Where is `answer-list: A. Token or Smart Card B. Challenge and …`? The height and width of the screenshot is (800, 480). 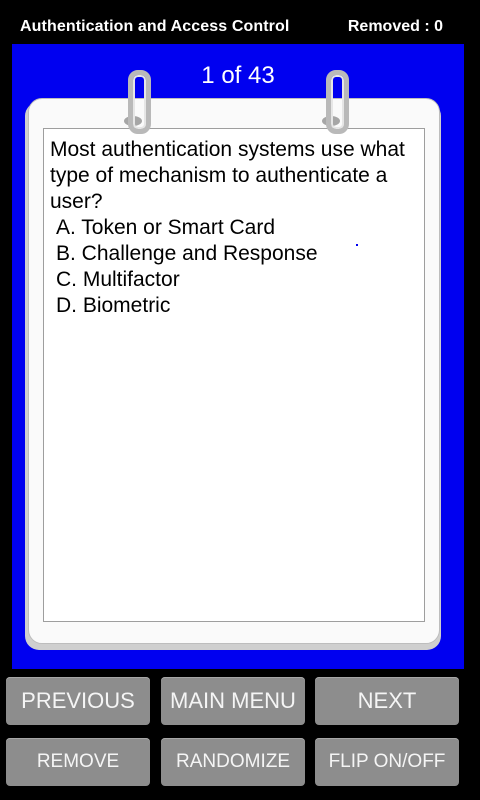
answer-list: A. Token or Smart Card B. Challenge and … is located at coordinates (235, 267).